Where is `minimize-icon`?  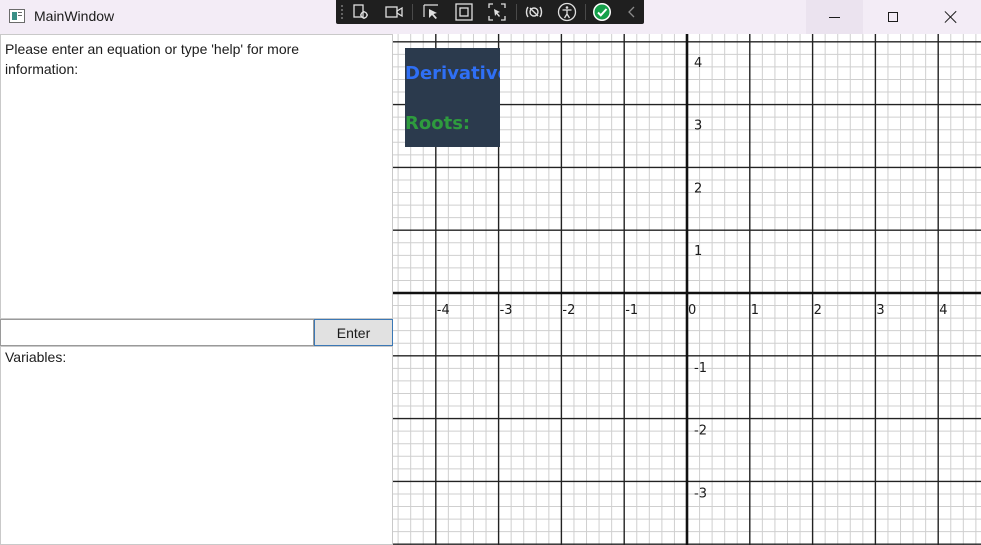 minimize-icon is located at coordinates (834, 17).